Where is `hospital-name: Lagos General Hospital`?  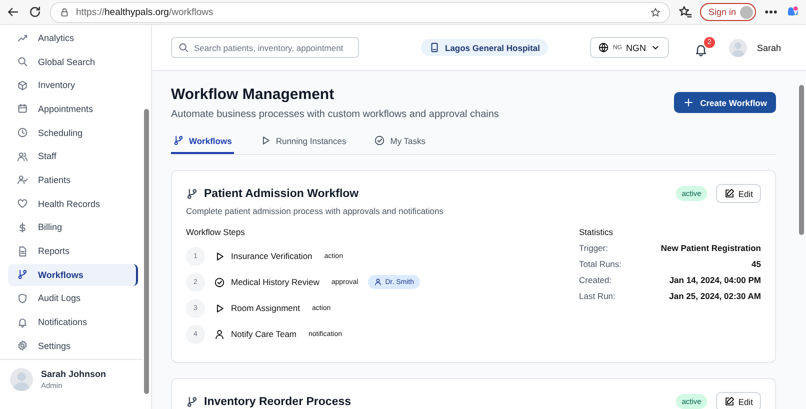 hospital-name: Lagos General Hospital is located at coordinates (492, 47).